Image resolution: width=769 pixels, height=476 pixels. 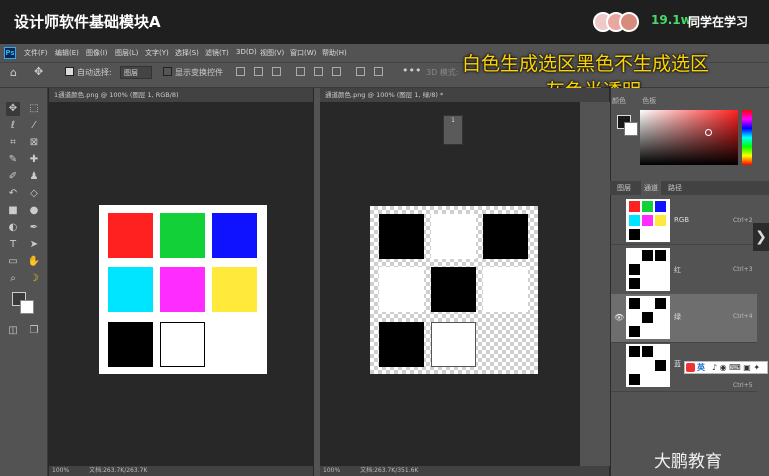 I want to click on tab-channels: 通道, so click(x=651, y=188).